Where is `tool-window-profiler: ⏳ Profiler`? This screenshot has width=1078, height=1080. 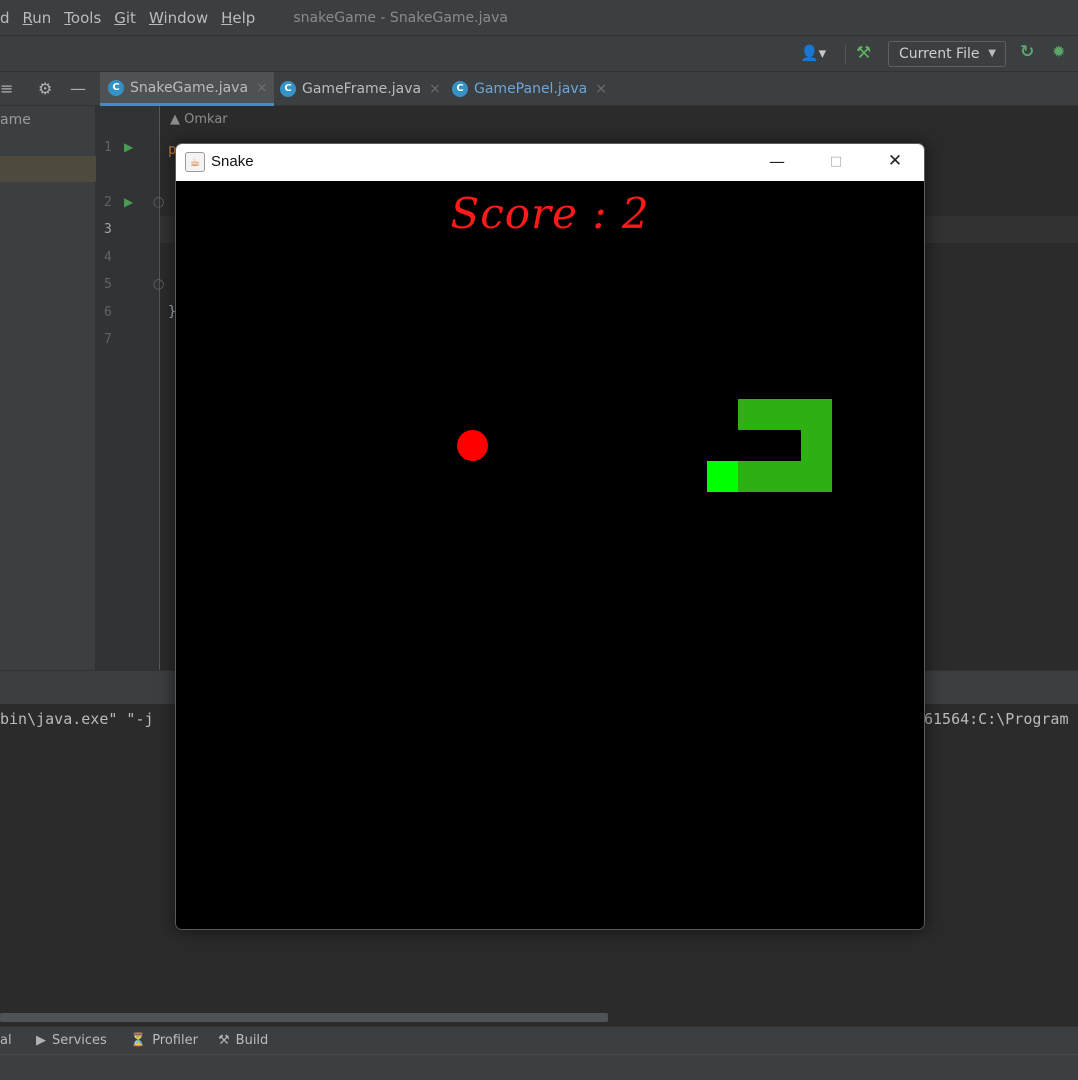
tool-window-profiler: ⏳ Profiler is located at coordinates (164, 1040).